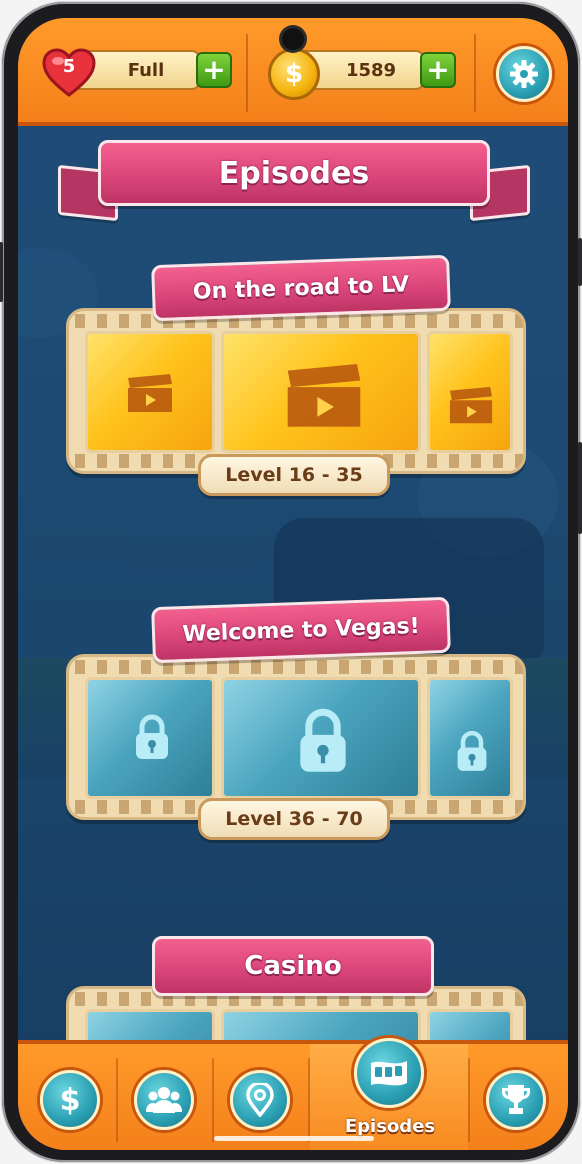  What do you see at coordinates (69, 66) in the screenshot?
I see `lives-count: 5` at bounding box center [69, 66].